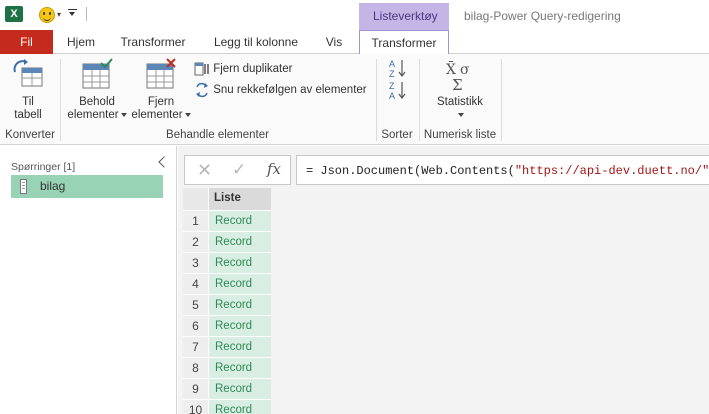 The width and height of the screenshot is (709, 414). Describe the element at coordinates (274, 169) in the screenshot. I see `fx-icon: fx` at that location.